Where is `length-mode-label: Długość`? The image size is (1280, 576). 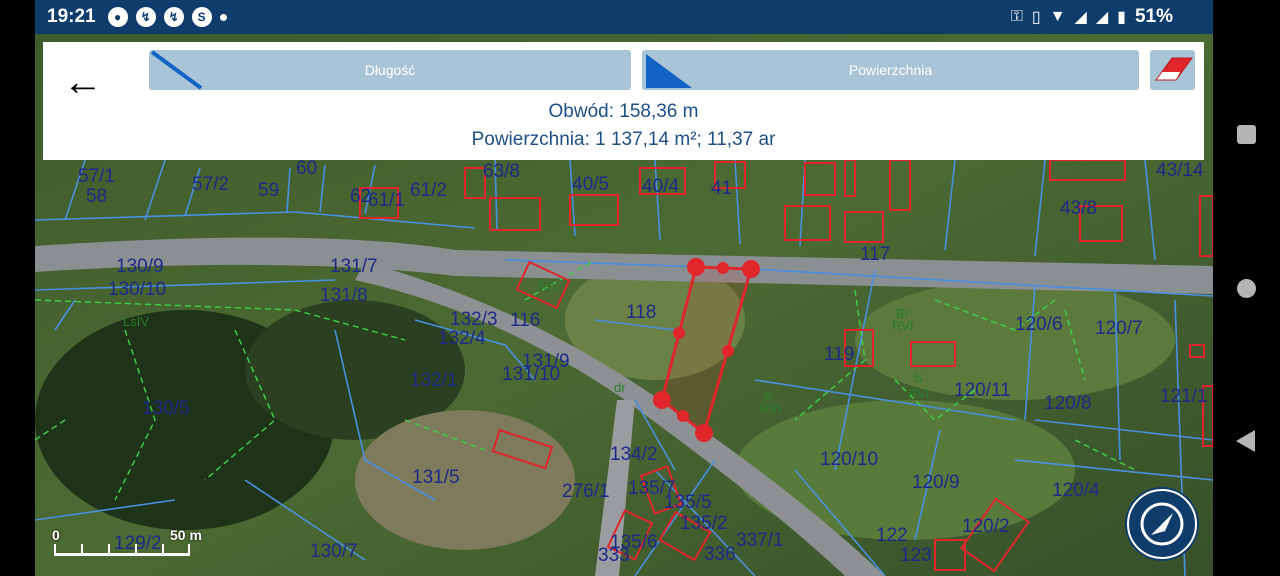 length-mode-label: Długość is located at coordinates (390, 70).